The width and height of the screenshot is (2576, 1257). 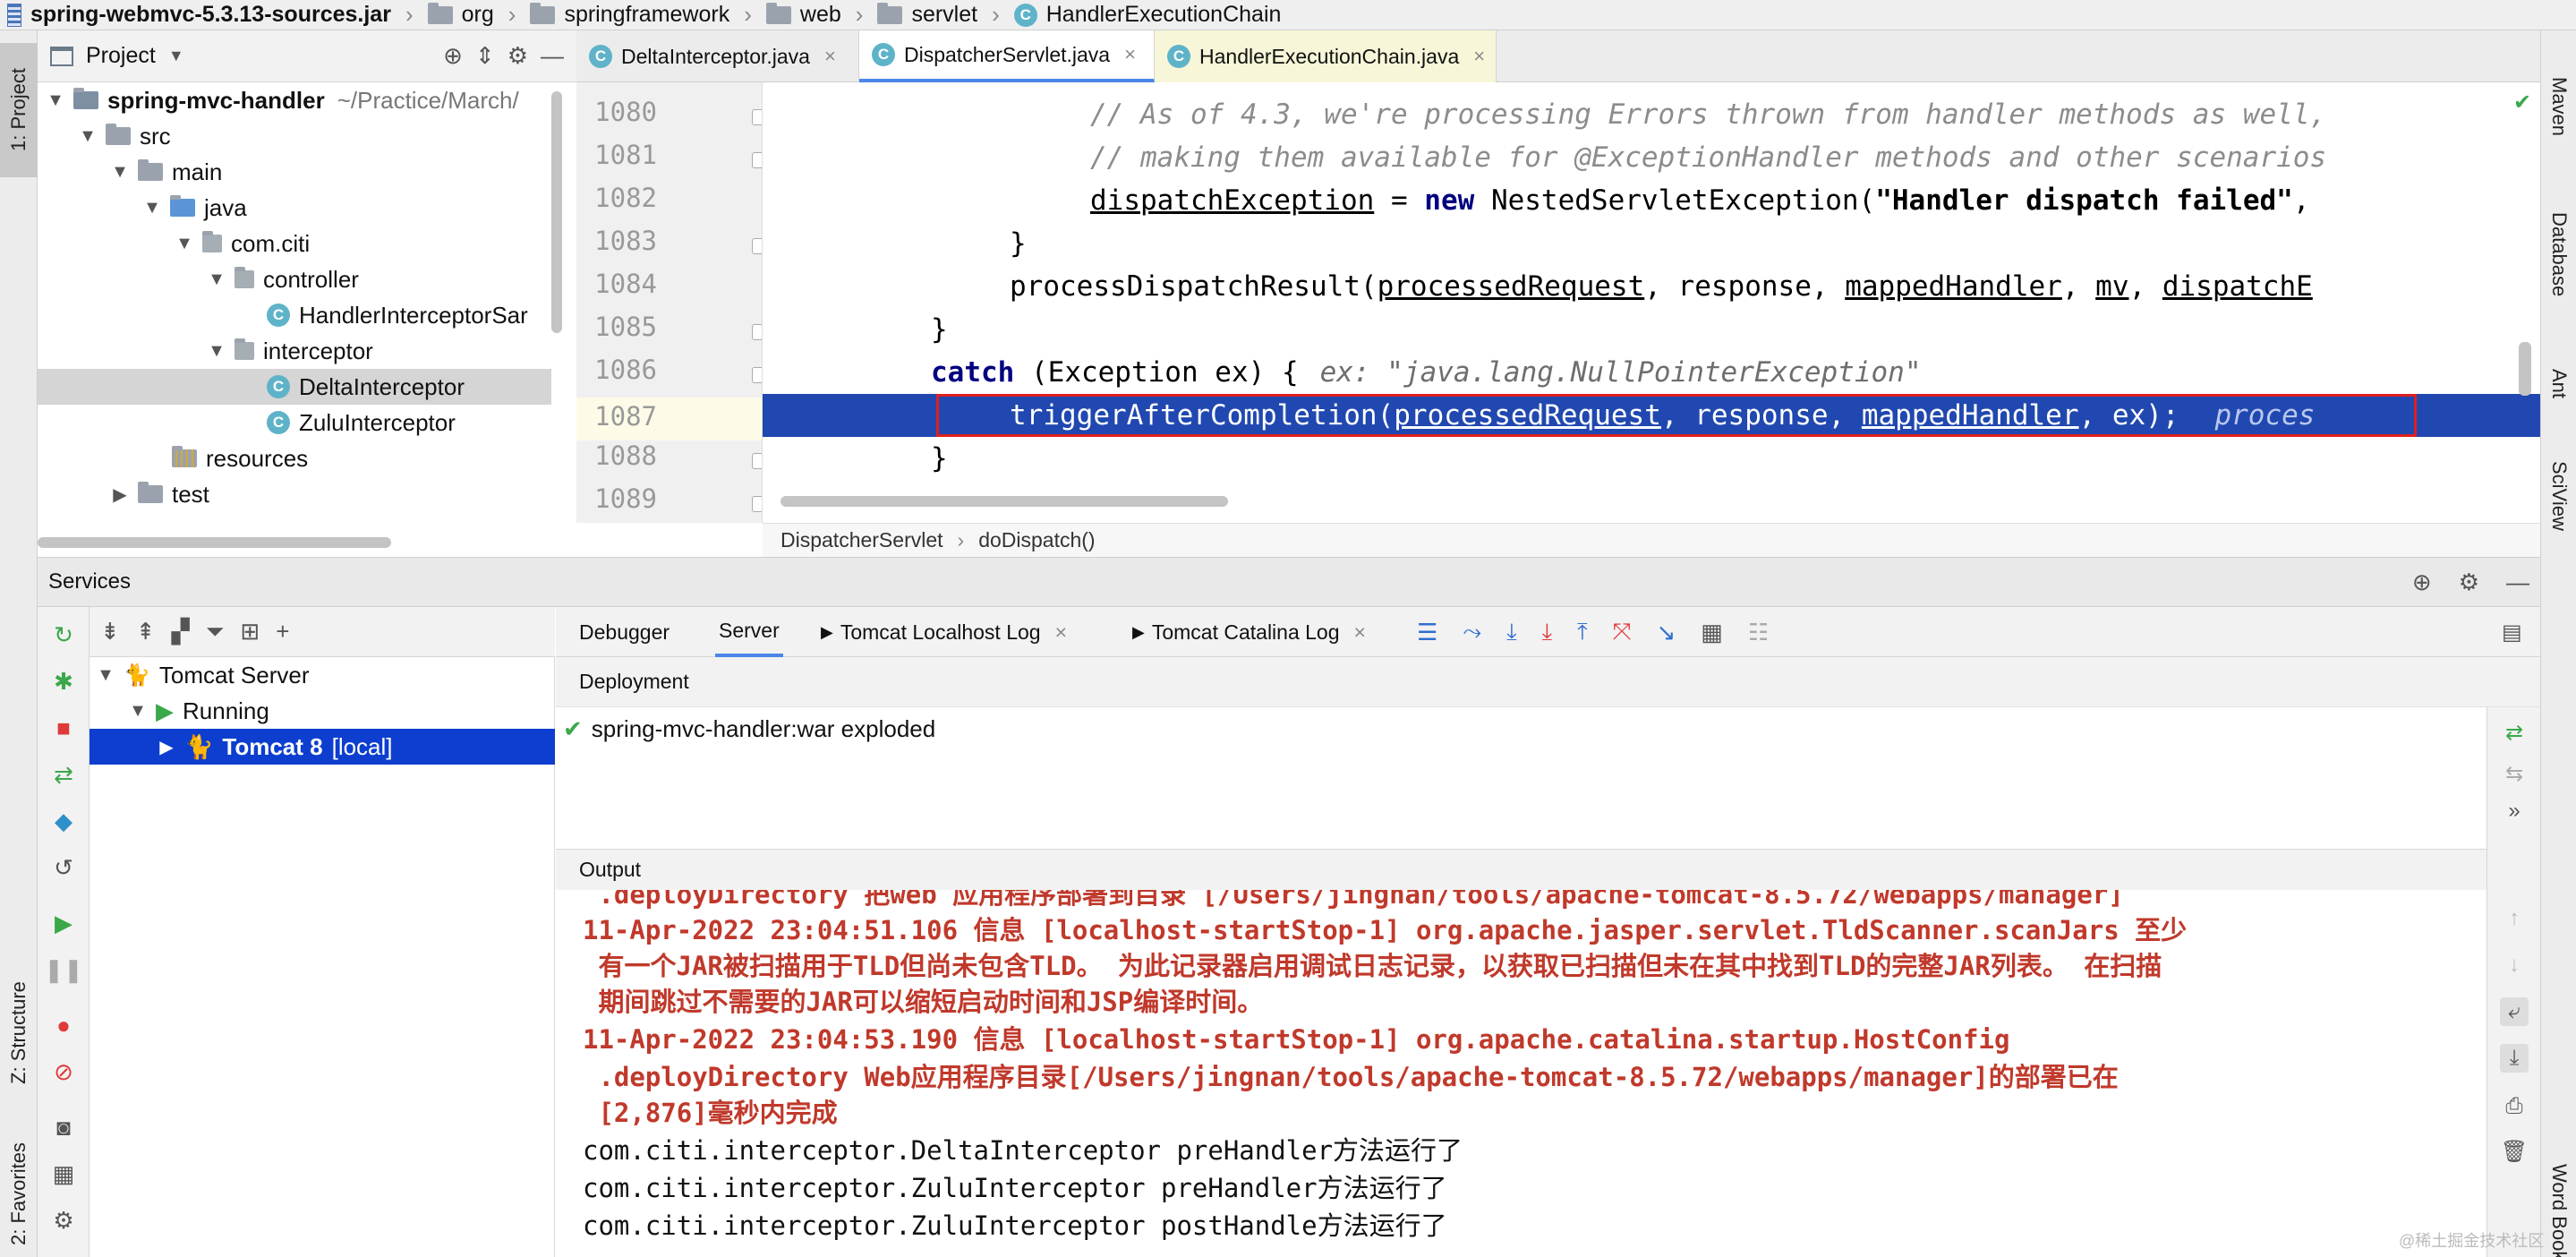 What do you see at coordinates (125, 136) in the screenshot?
I see `tree-node-src: ▼ src` at bounding box center [125, 136].